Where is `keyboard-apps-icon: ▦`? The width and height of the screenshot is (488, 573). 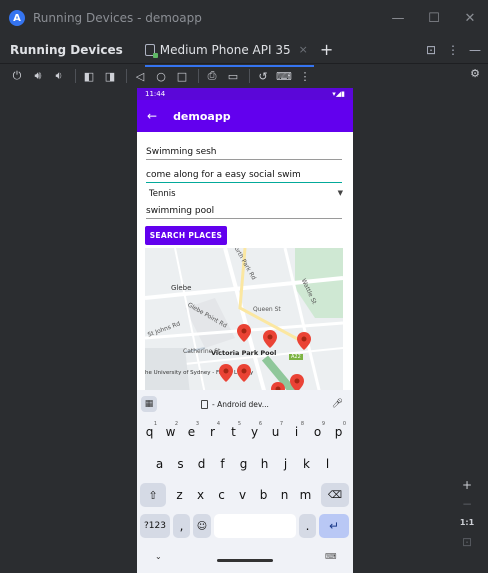
keyboard-apps-icon: ▦ is located at coordinates (149, 404).